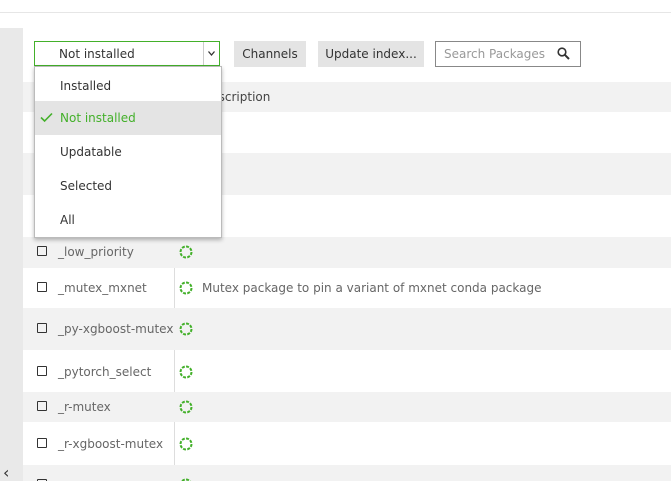 This screenshot has height=482, width=671. I want to click on search-packages-input, so click(499, 54).